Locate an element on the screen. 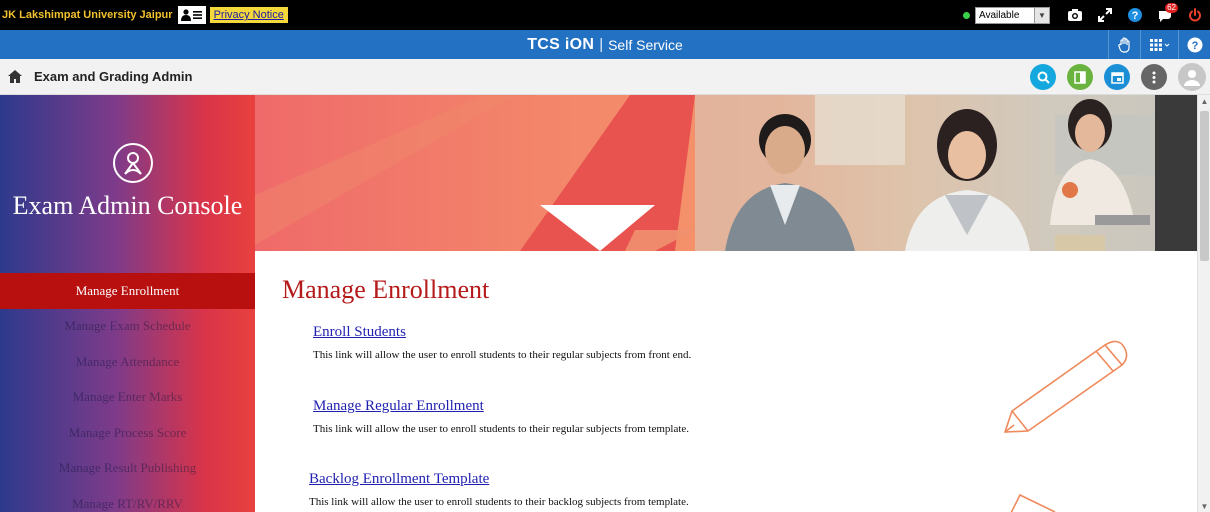 This screenshot has height=512, width=1210. tcs-ion-logo: TCS iON is located at coordinates (561, 44).